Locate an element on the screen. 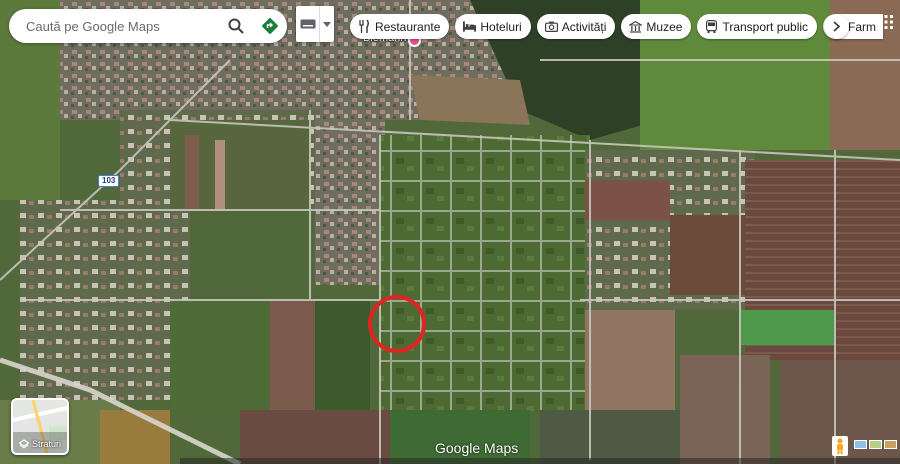  imagery-thumbnails is located at coordinates (875, 444).